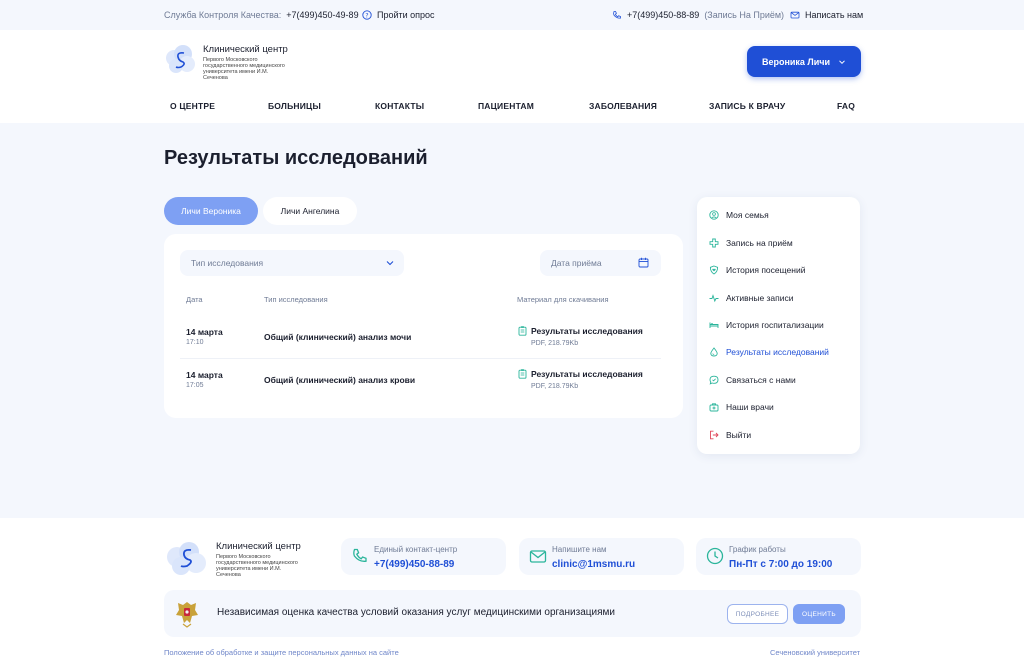  Describe the element at coordinates (423, 556) in the screenshot. I see `contact-center-card: Единый контакт-центр +7(499)450-88-89` at that location.